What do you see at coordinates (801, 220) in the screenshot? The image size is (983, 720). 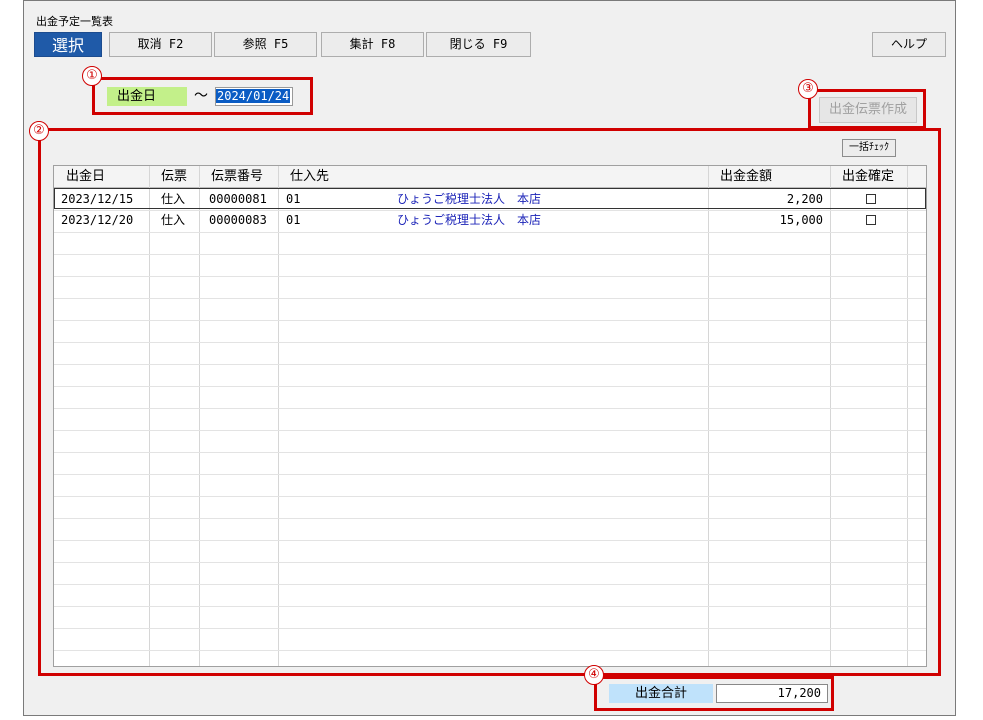 I see `row-amount: 15,000` at bounding box center [801, 220].